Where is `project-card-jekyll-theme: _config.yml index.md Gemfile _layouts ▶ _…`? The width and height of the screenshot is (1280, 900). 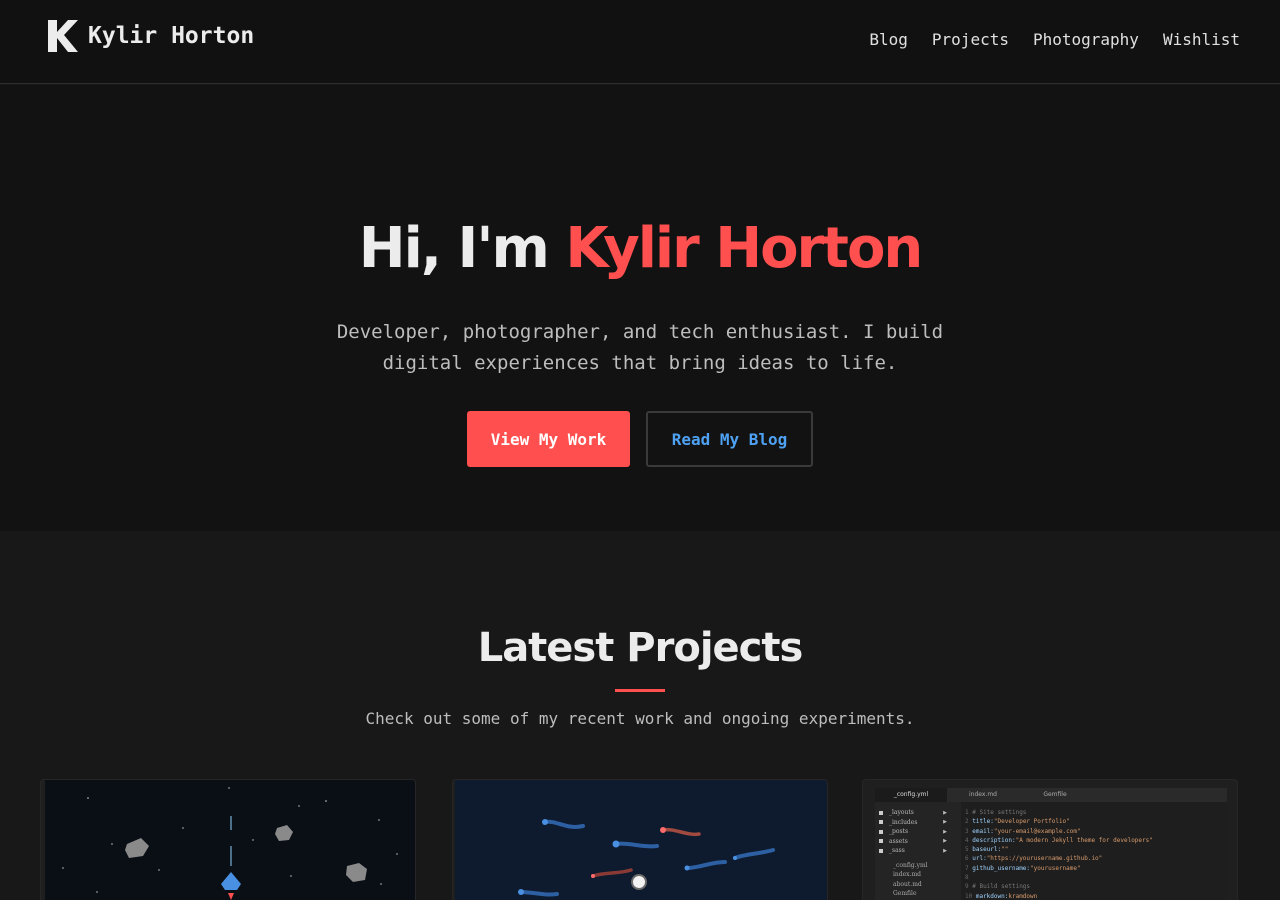
project-card-jekyll-theme: _config.yml index.md Gemfile _layouts ▶ _… is located at coordinates (1050, 839).